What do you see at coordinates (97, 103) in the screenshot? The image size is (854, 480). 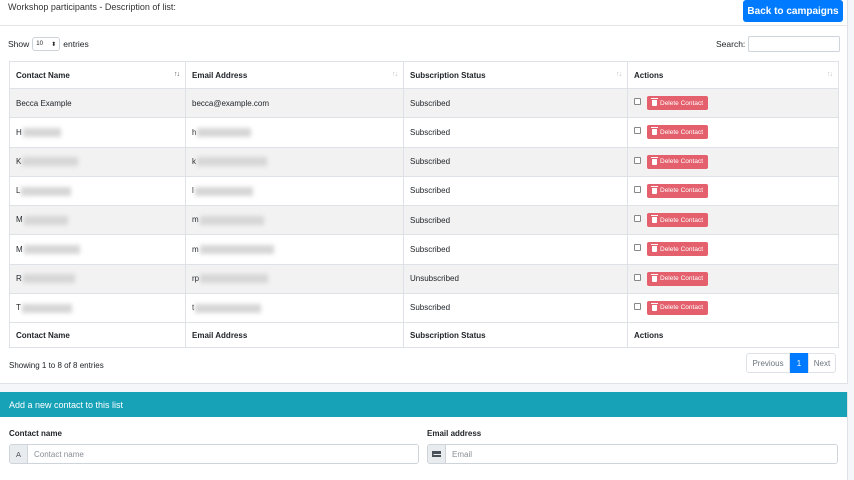 I see `contact-name-cell: Becca Example` at bounding box center [97, 103].